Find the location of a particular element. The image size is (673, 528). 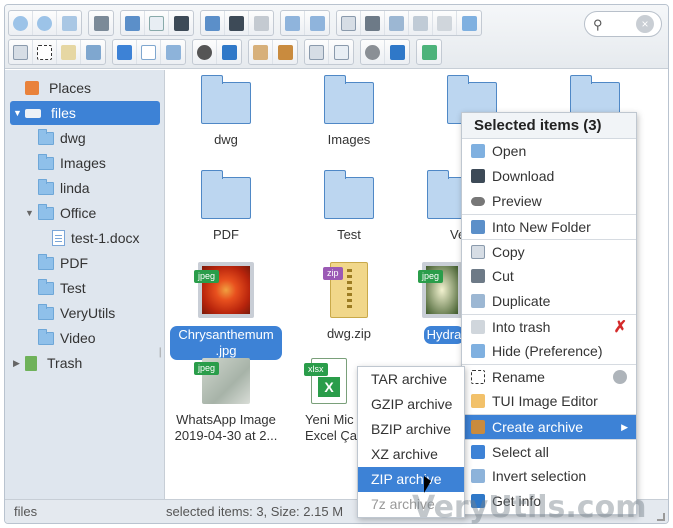

back-button is located at coordinates (21, 23).